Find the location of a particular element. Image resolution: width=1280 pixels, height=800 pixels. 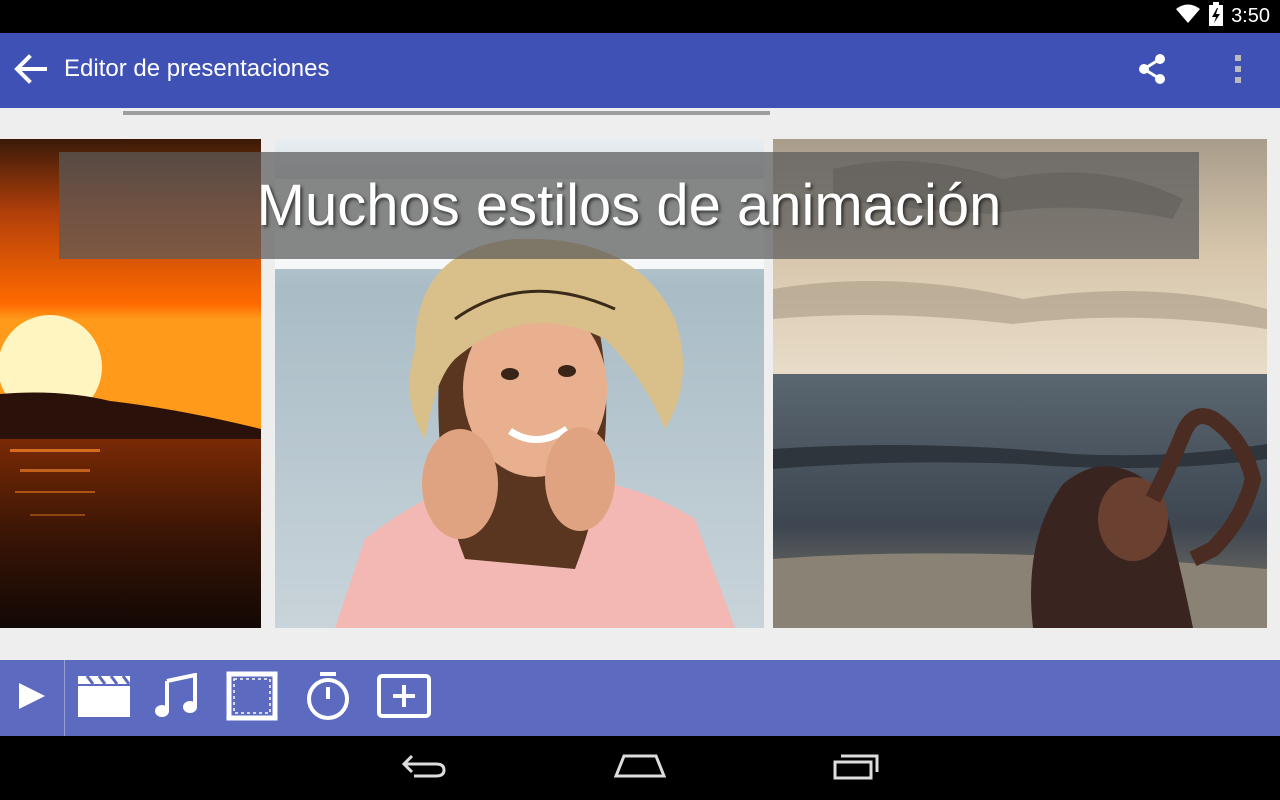

movie-clapper-icon is located at coordinates (104, 698).